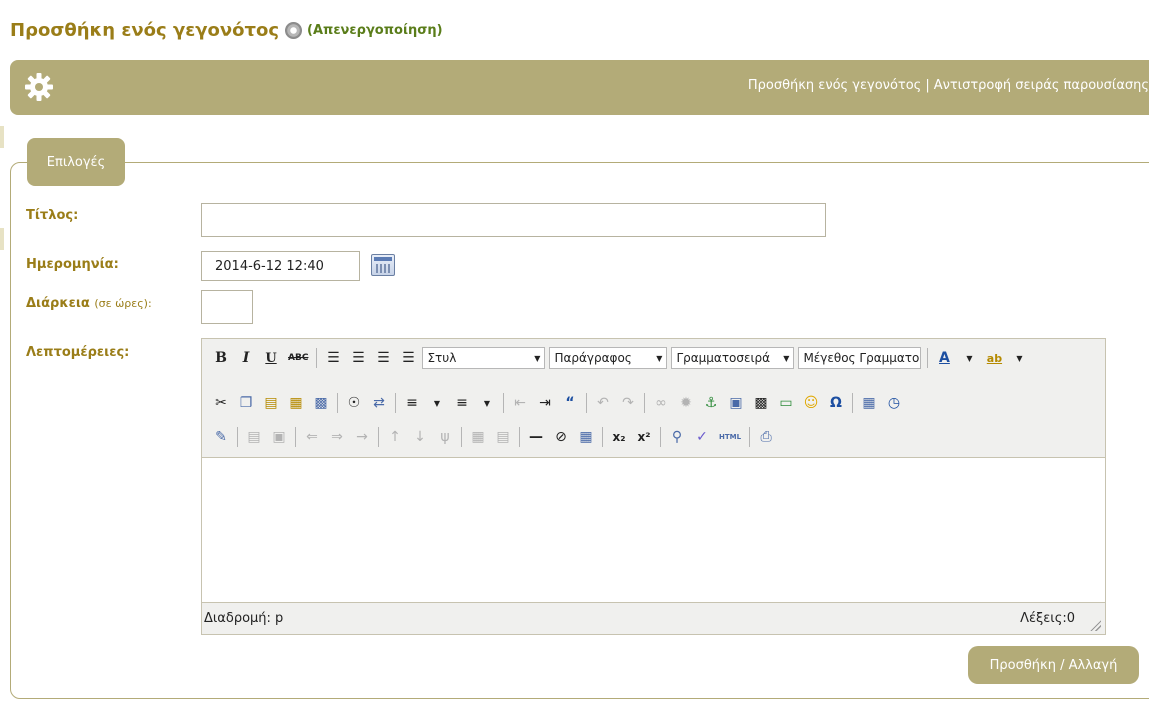 The width and height of the screenshot is (1149, 705). What do you see at coordinates (478, 437) in the screenshot?
I see `split-cells-icon: ▦` at bounding box center [478, 437].